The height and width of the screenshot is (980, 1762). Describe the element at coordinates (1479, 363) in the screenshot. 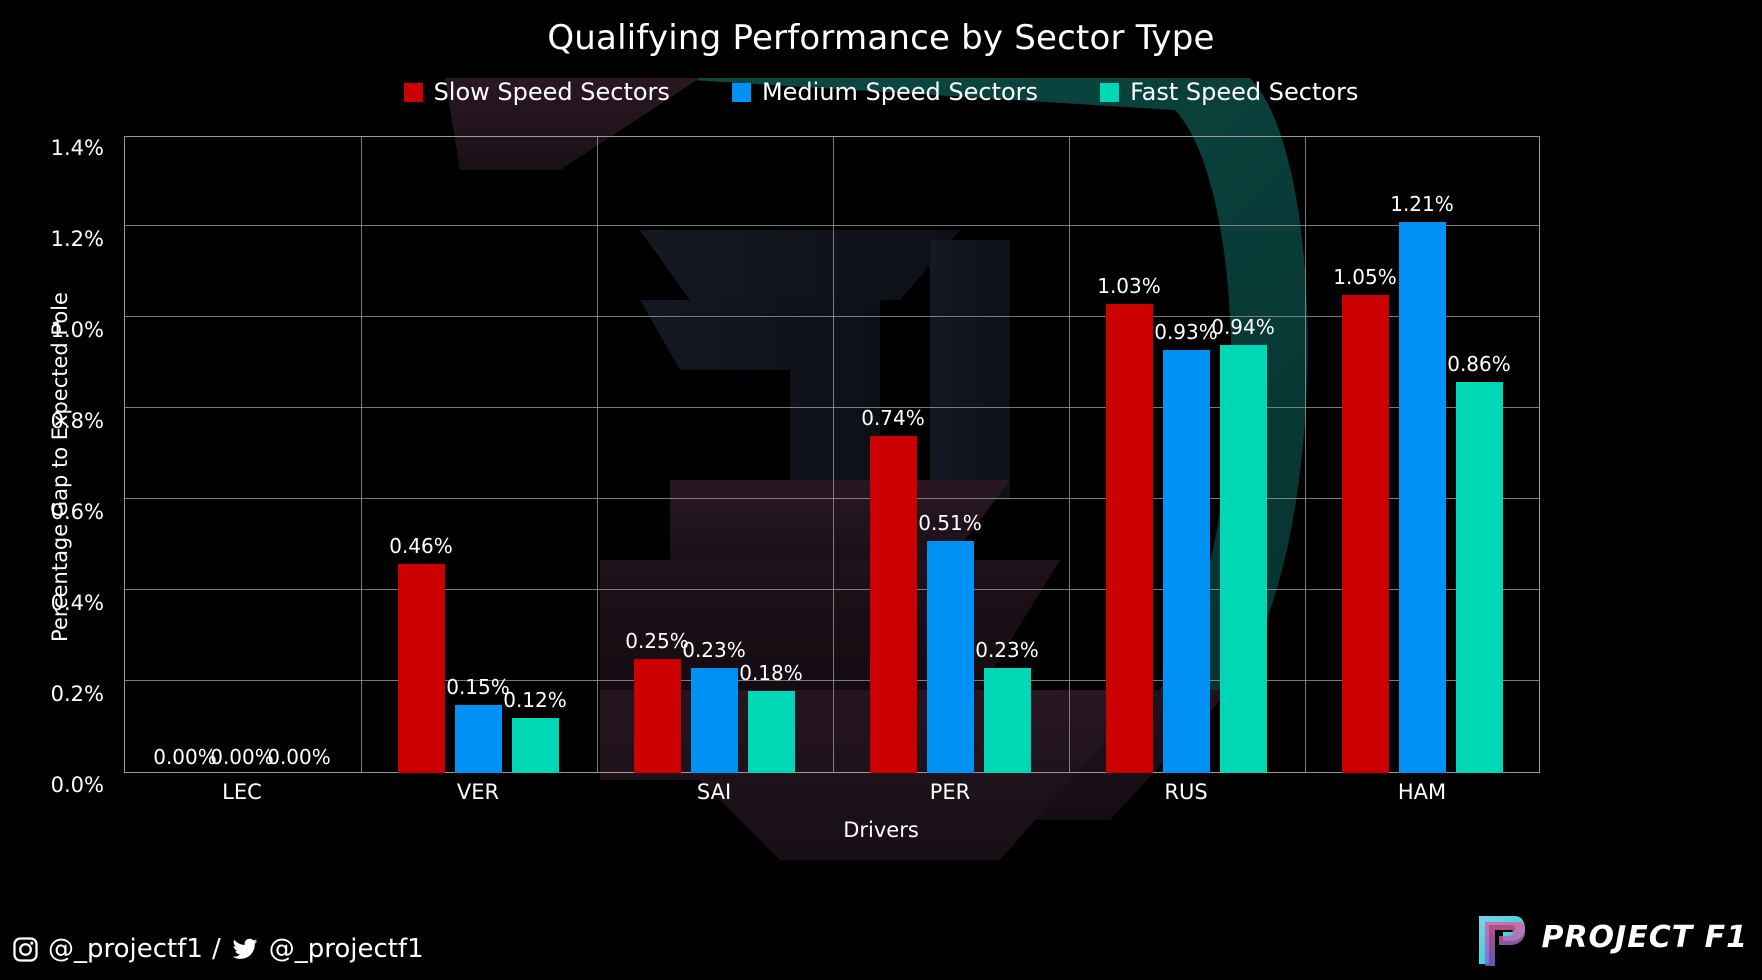

I see `bar-value-label: 0.86%` at that location.